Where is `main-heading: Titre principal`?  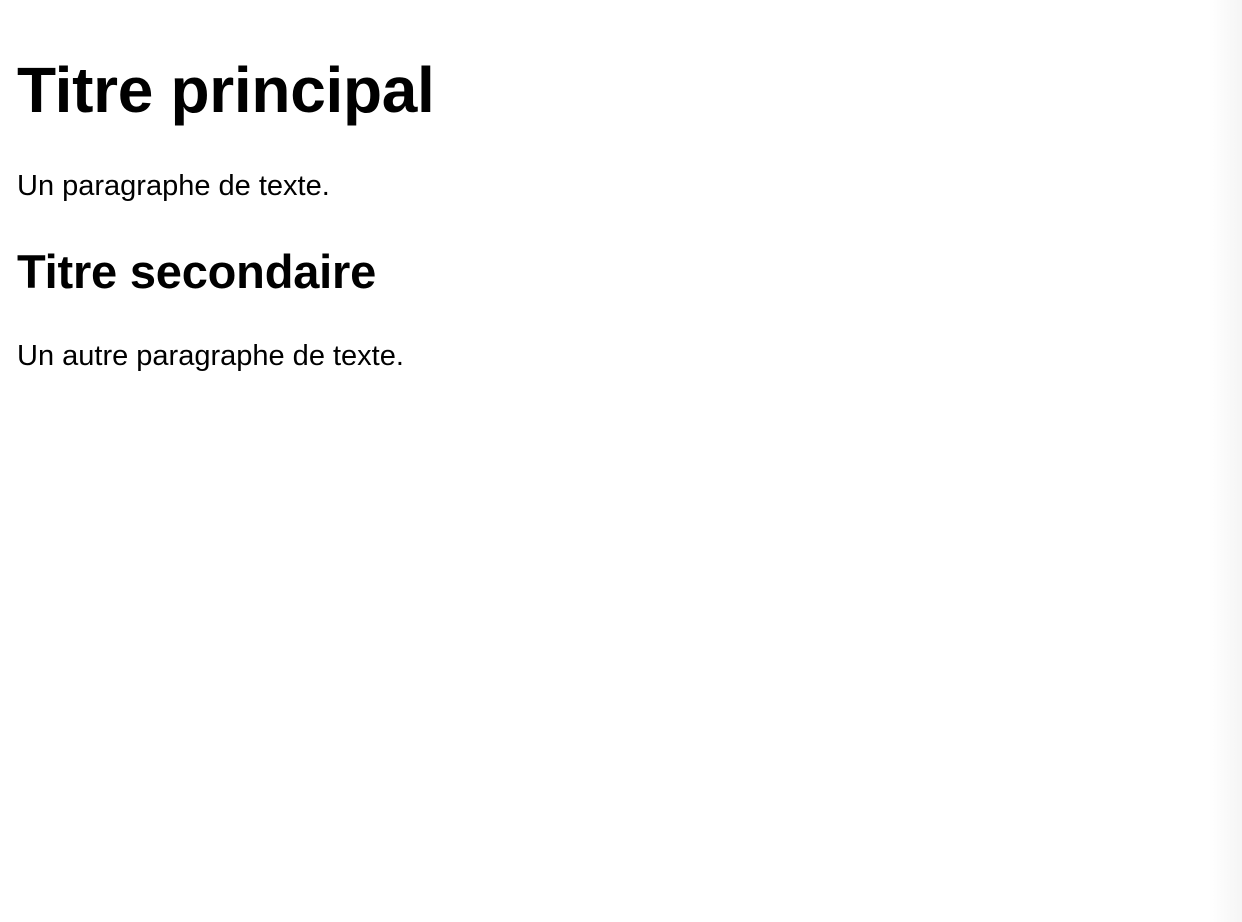 main-heading: Titre principal is located at coordinates (226, 90).